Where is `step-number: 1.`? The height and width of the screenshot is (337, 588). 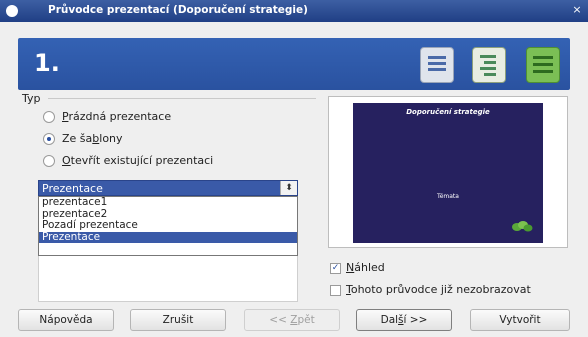
step-number: 1. is located at coordinates (47, 63).